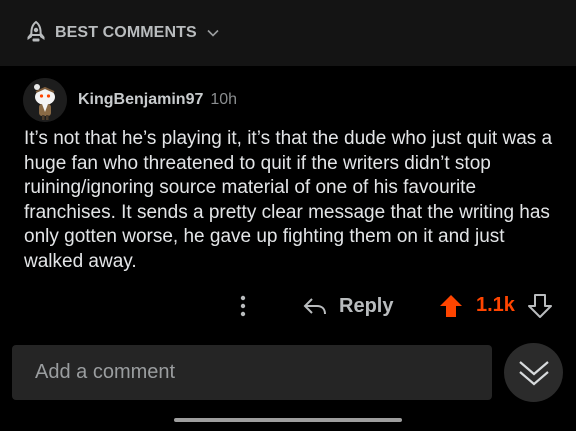 Image resolution: width=576 pixels, height=431 pixels. Describe the element at coordinates (288, 420) in the screenshot. I see `home-indicator` at that location.